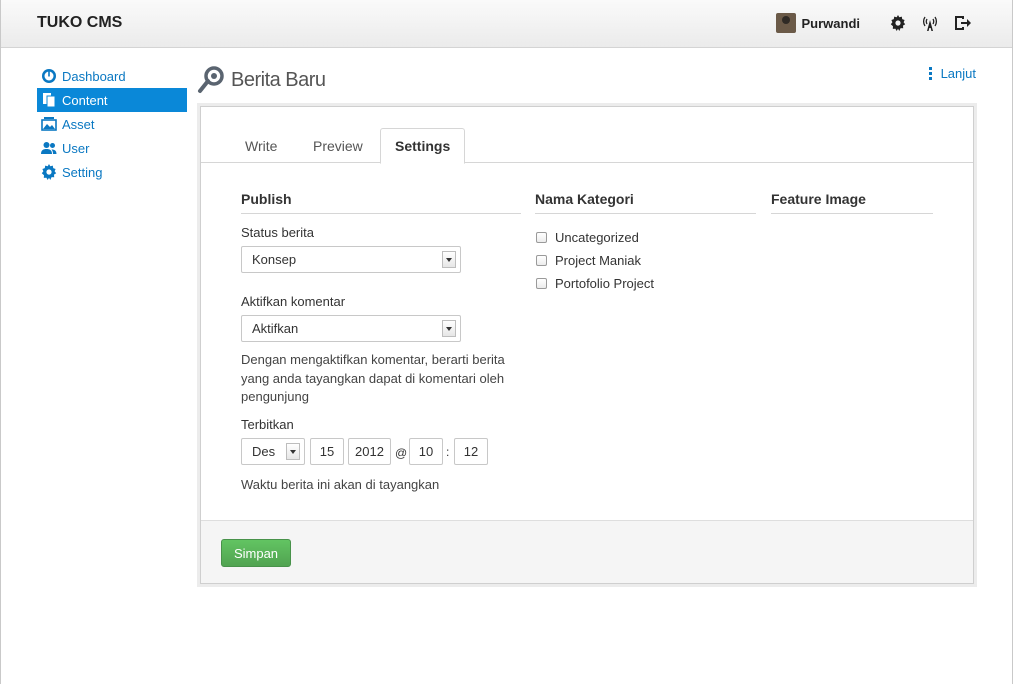 The height and width of the screenshot is (684, 1013). I want to click on status-select: Konsep, so click(351, 259).